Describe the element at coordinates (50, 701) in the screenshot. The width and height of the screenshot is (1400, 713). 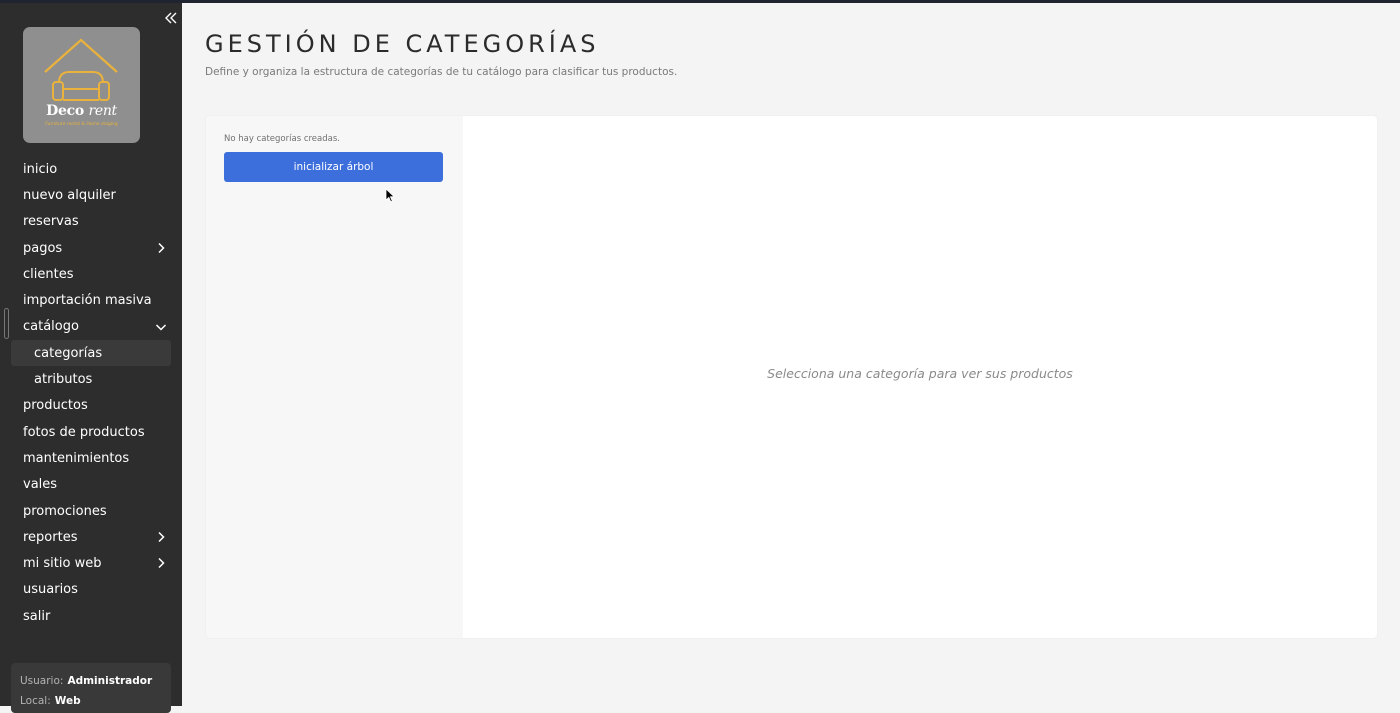
I see `local-row: Local: Web` at that location.